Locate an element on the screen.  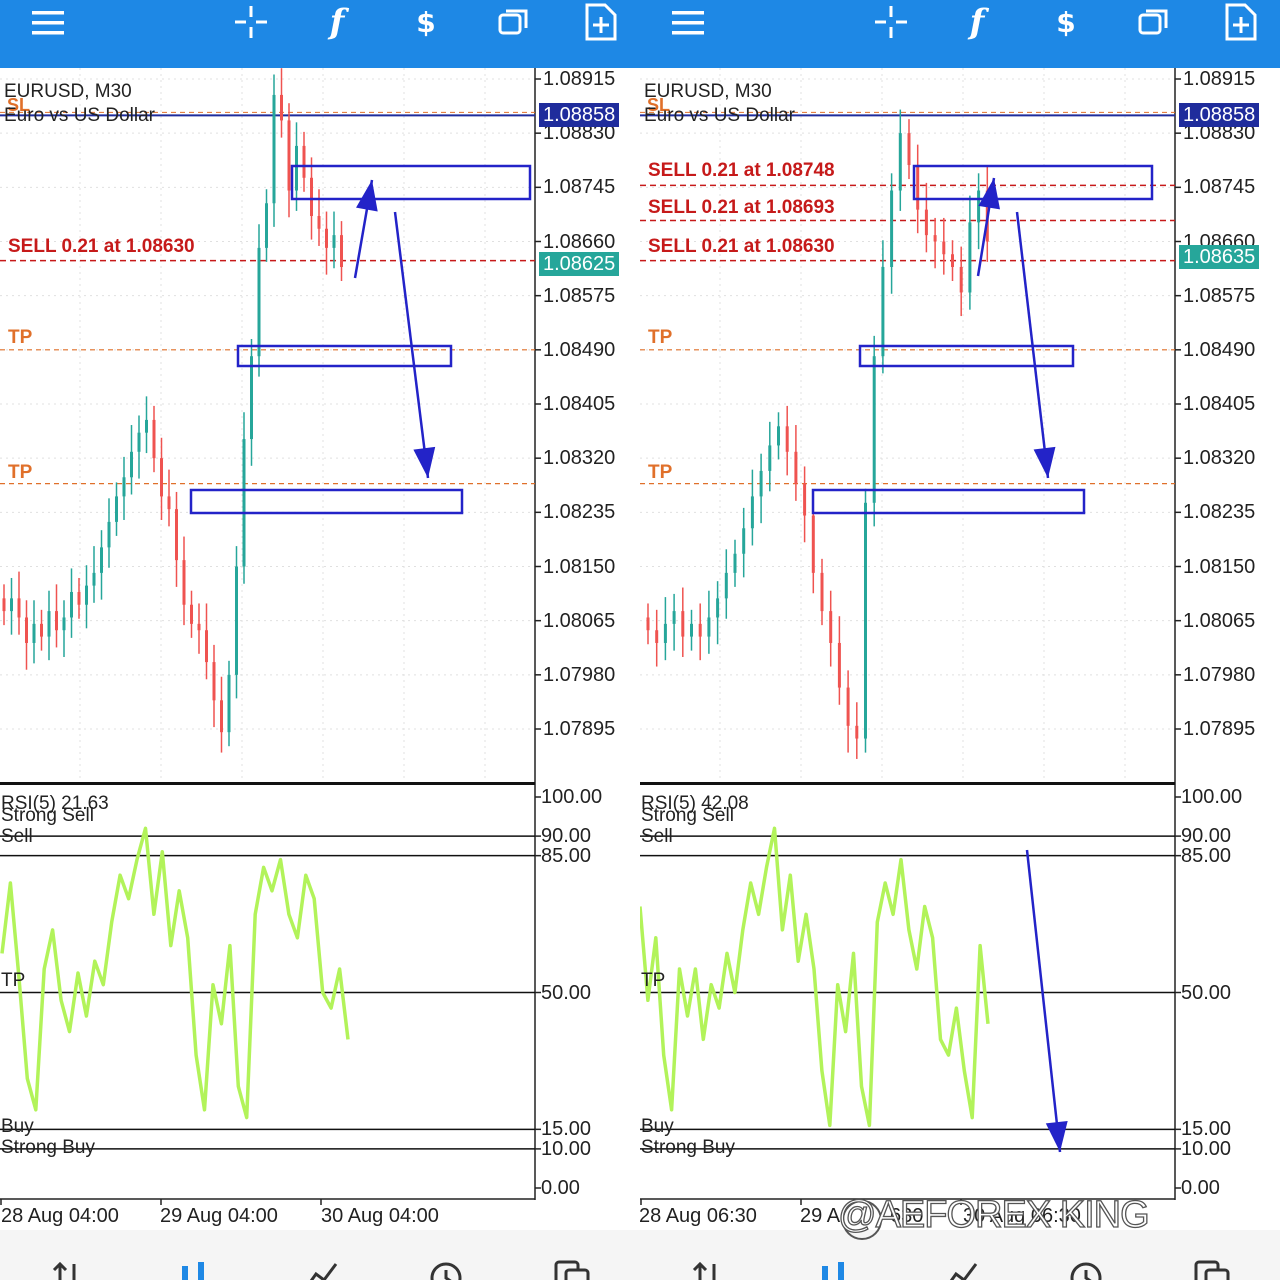
toolbar: f $ is located at coordinates (320, 34).